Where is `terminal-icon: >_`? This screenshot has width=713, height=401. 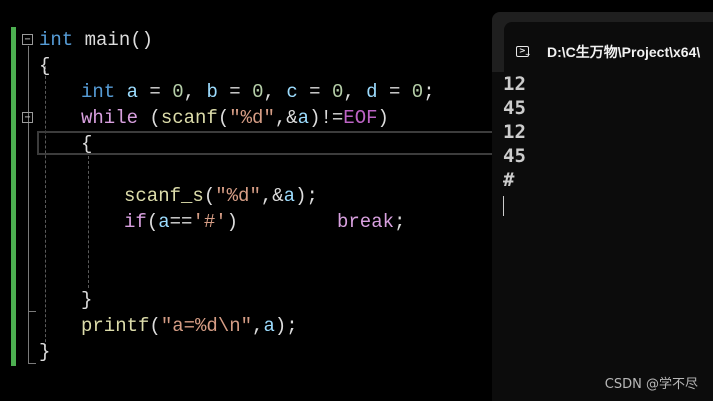
terminal-icon: >_ is located at coordinates (523, 51).